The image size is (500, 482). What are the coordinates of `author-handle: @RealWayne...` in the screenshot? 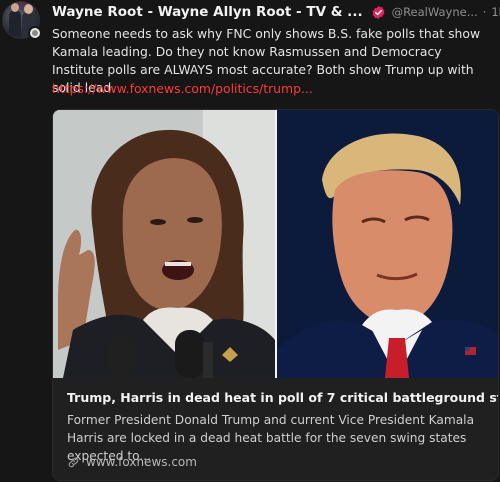 It's located at (435, 12).